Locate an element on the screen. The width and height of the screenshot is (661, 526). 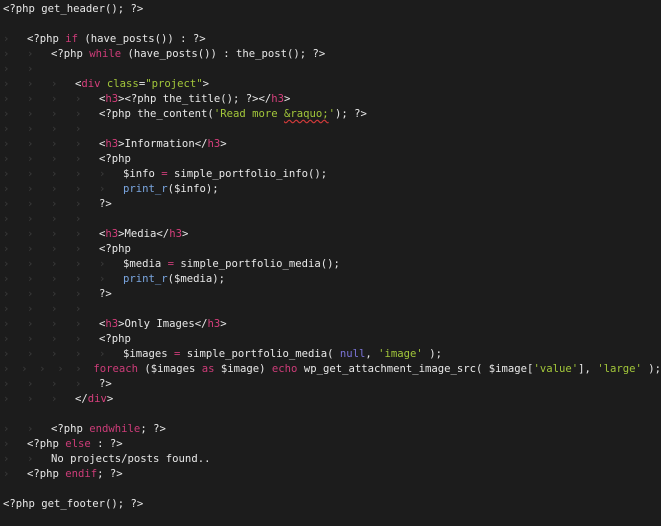
code-token: ($media); is located at coordinates (196, 279).